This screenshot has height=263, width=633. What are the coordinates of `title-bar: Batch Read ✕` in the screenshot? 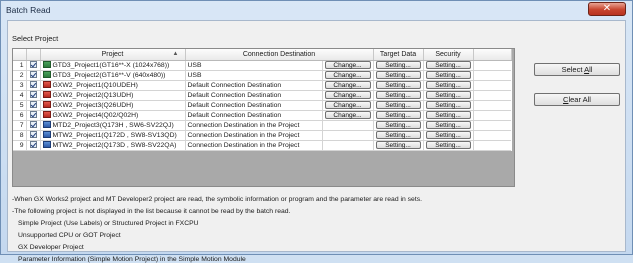 It's located at (316, 10).